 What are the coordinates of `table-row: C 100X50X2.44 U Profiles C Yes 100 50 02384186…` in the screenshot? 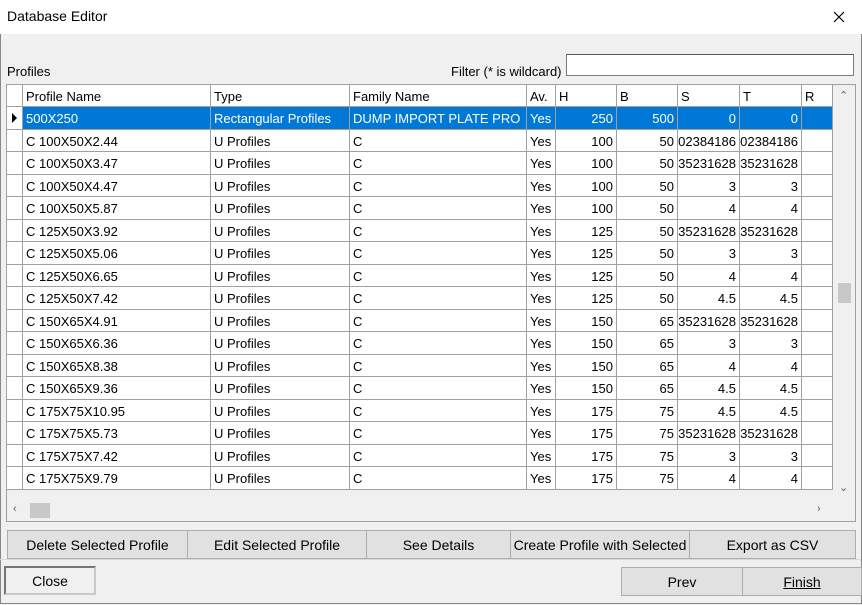 It's located at (420, 140).